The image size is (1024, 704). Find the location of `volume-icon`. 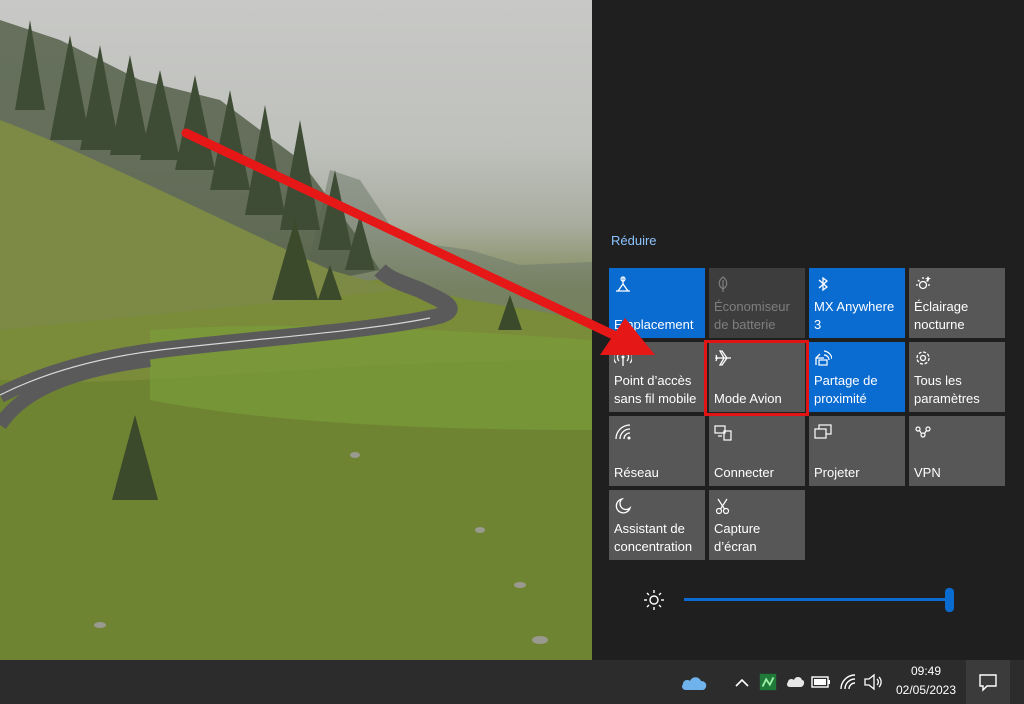

volume-icon is located at coordinates (873, 682).